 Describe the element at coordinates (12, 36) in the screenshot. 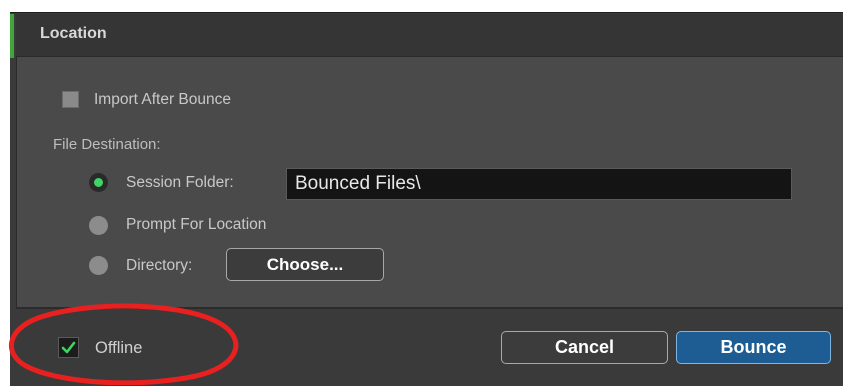

I see `track-color-edge` at that location.